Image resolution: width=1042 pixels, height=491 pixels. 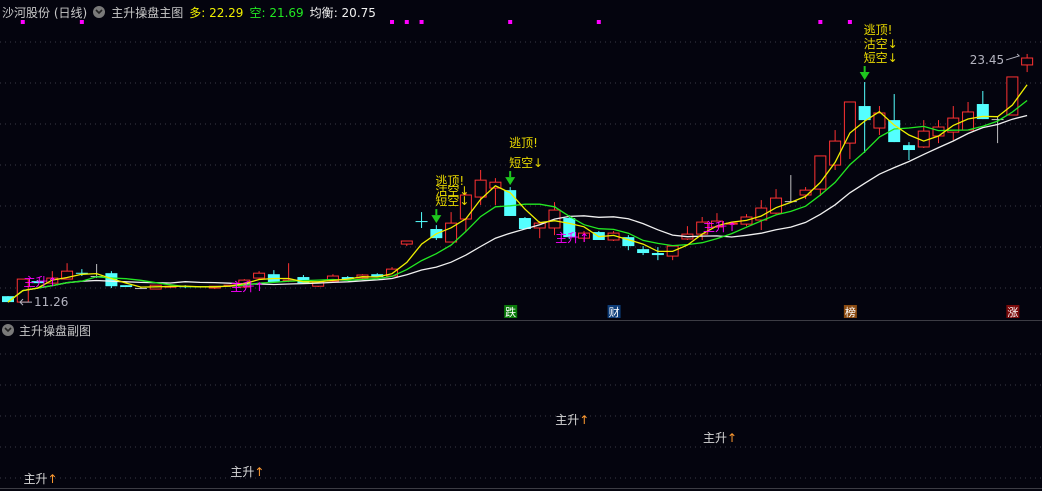 What do you see at coordinates (276, 12) in the screenshot?
I see `ma-mid-readout: 空: 21.69` at bounding box center [276, 12].